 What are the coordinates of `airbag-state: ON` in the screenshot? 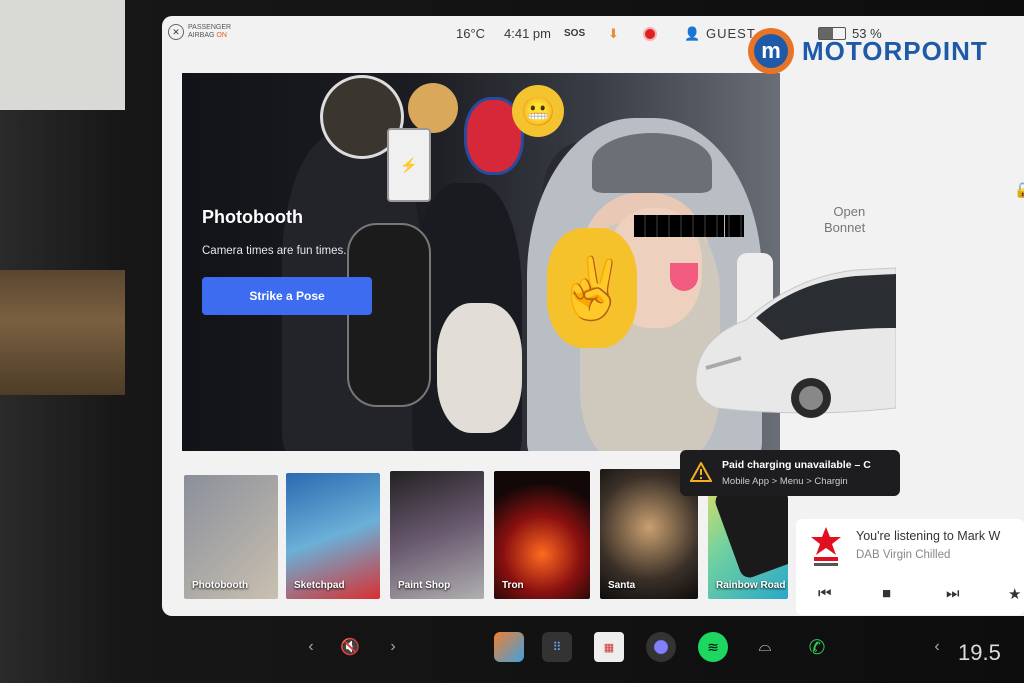 It's located at (221, 35).